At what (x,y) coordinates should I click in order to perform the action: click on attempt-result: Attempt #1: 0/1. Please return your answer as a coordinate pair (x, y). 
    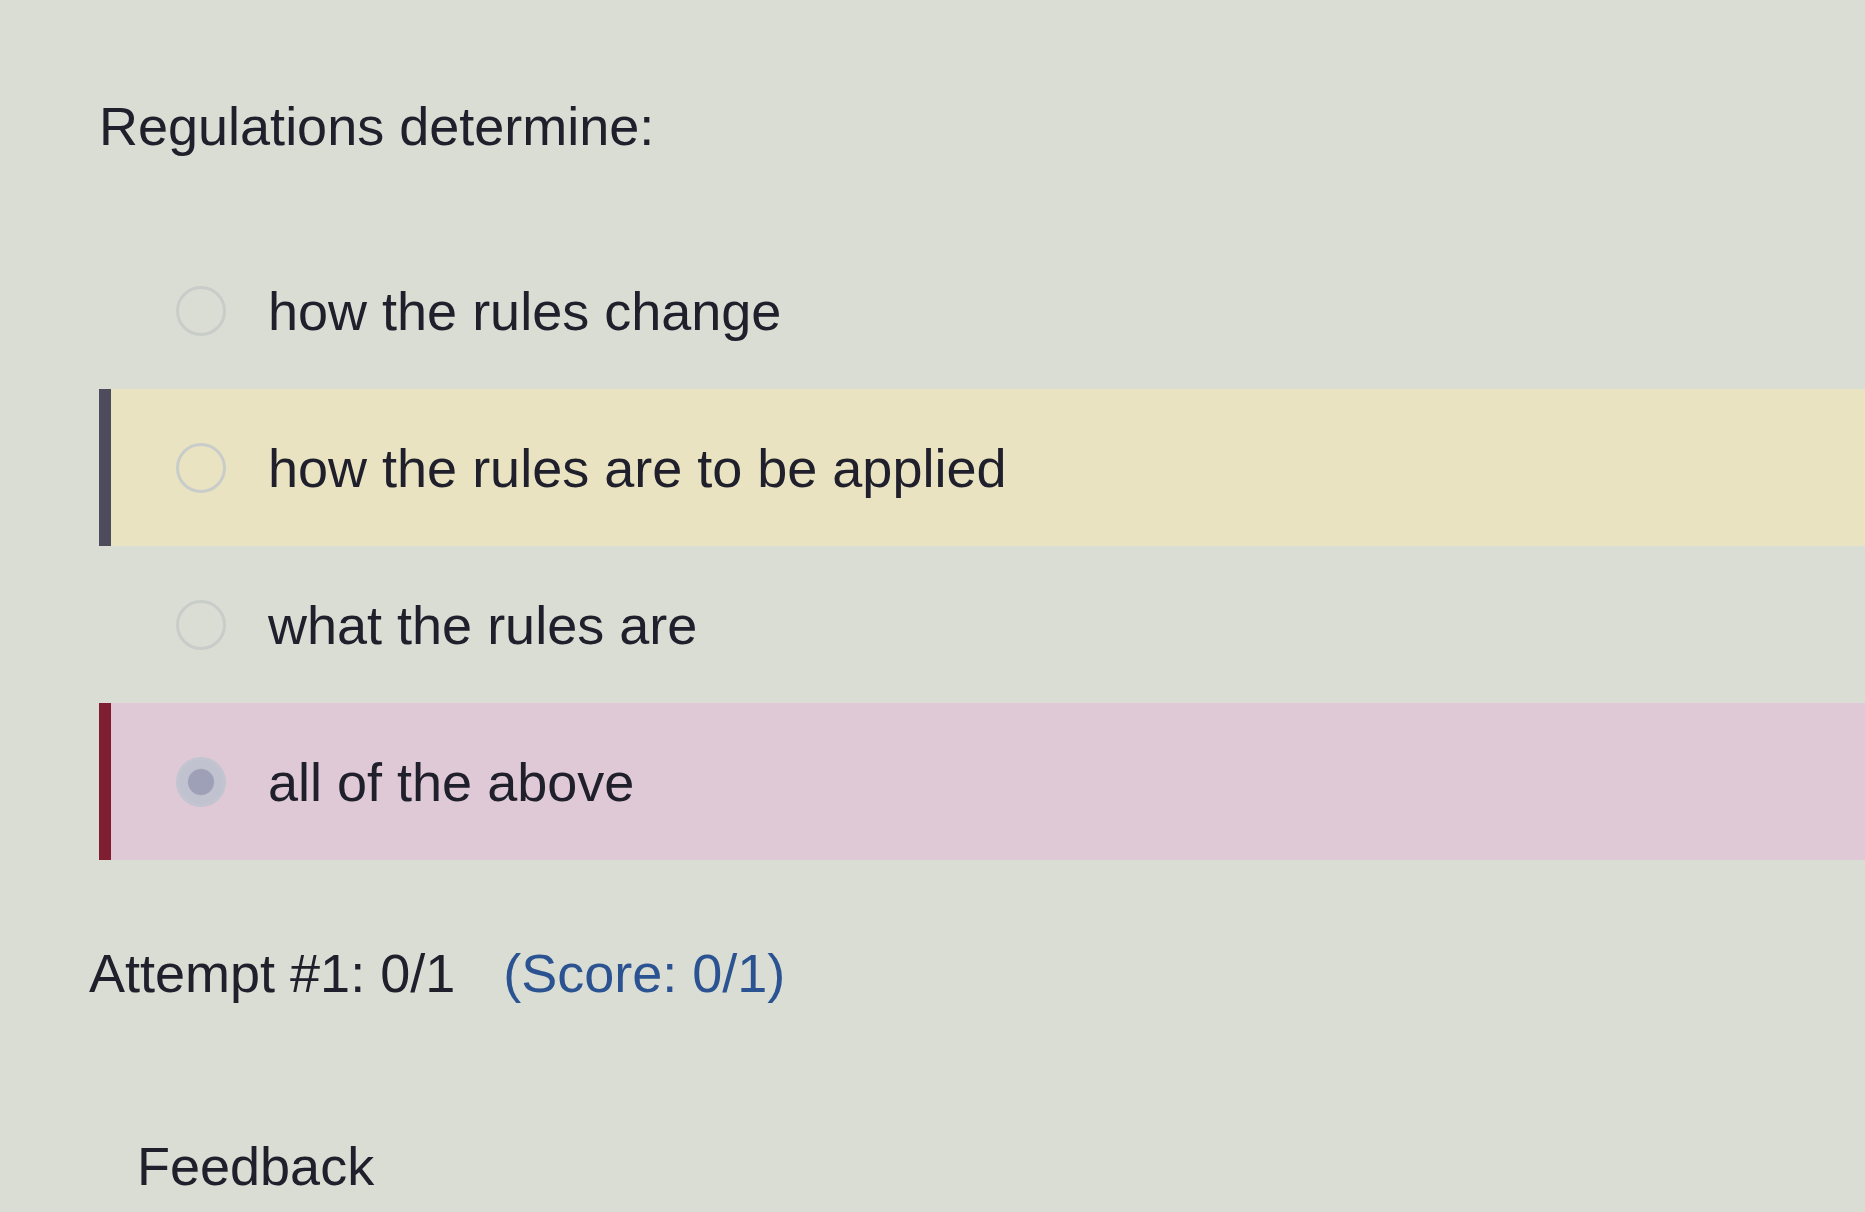
    Looking at the image, I should click on (272, 973).